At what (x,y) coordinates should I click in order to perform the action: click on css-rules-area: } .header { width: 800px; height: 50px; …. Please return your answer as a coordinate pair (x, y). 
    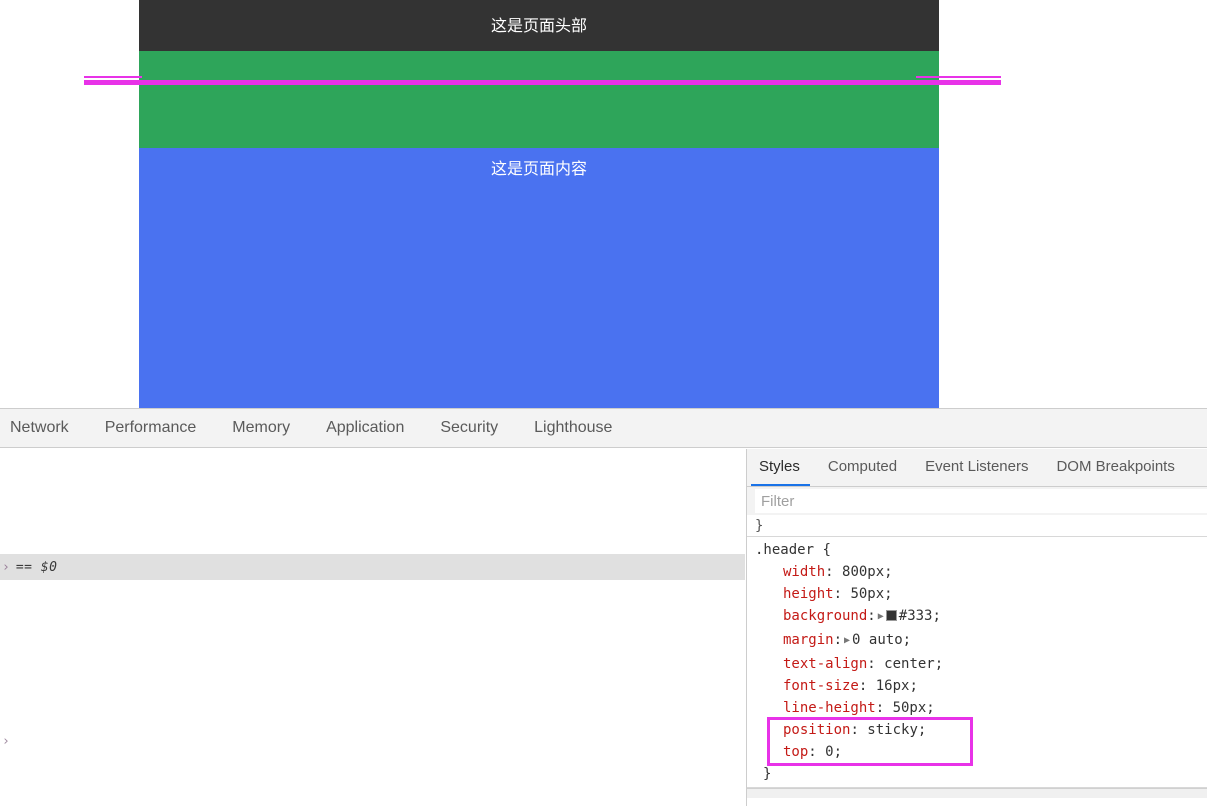
    Looking at the image, I should click on (977, 656).